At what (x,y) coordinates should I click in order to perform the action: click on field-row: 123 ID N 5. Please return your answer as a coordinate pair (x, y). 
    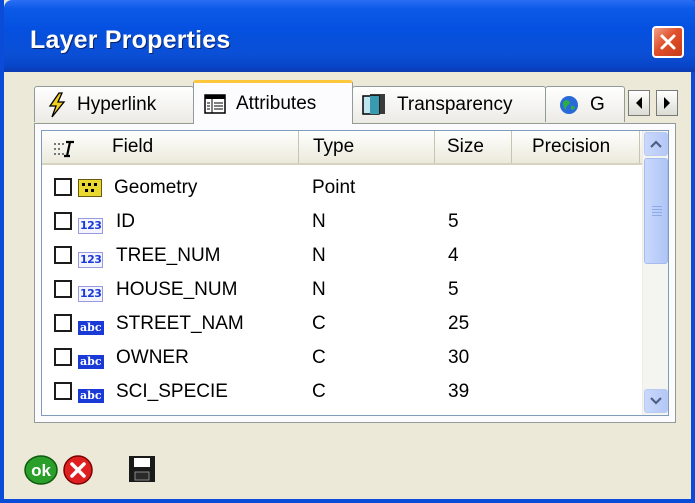
    Looking at the image, I should click on (341, 222).